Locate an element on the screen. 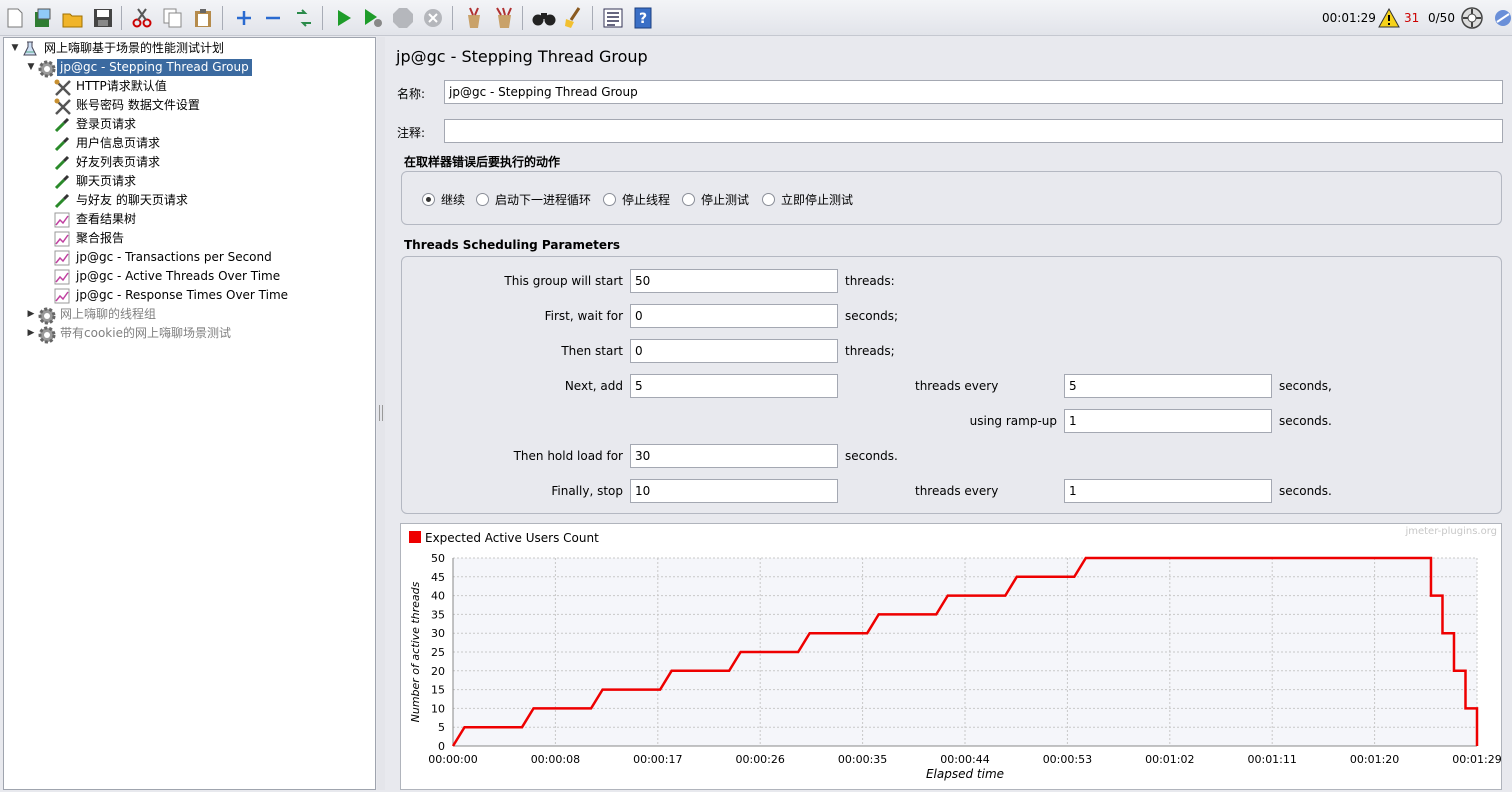  collapse-all-icon is located at coordinates (273, 18).